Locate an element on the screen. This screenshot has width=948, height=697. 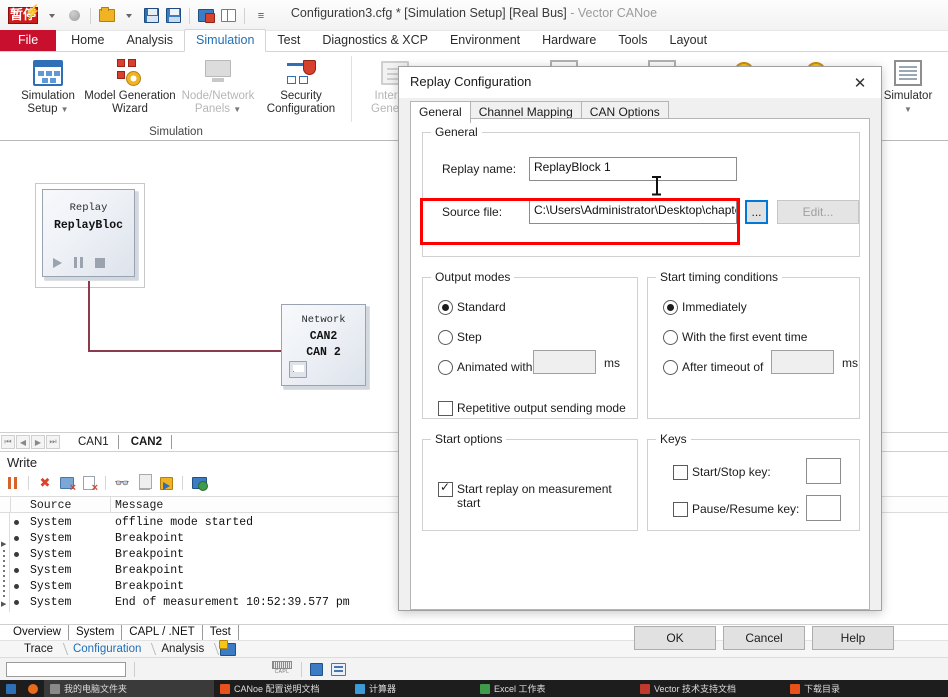
cancel-button: Cancel is located at coordinates (764, 638).